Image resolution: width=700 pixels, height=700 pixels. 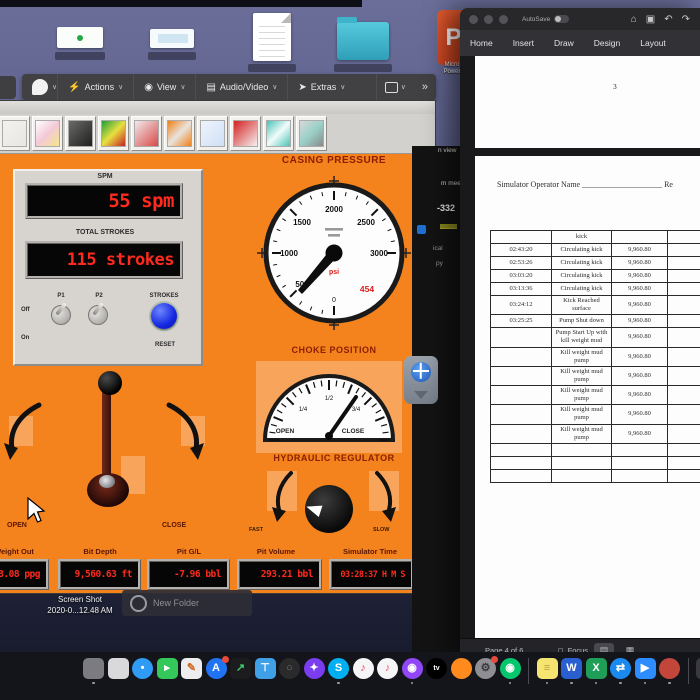 What do you see at coordinates (521, 250) in the screenshot?
I see `time-cell: 02:43:20` at bounding box center [521, 250].